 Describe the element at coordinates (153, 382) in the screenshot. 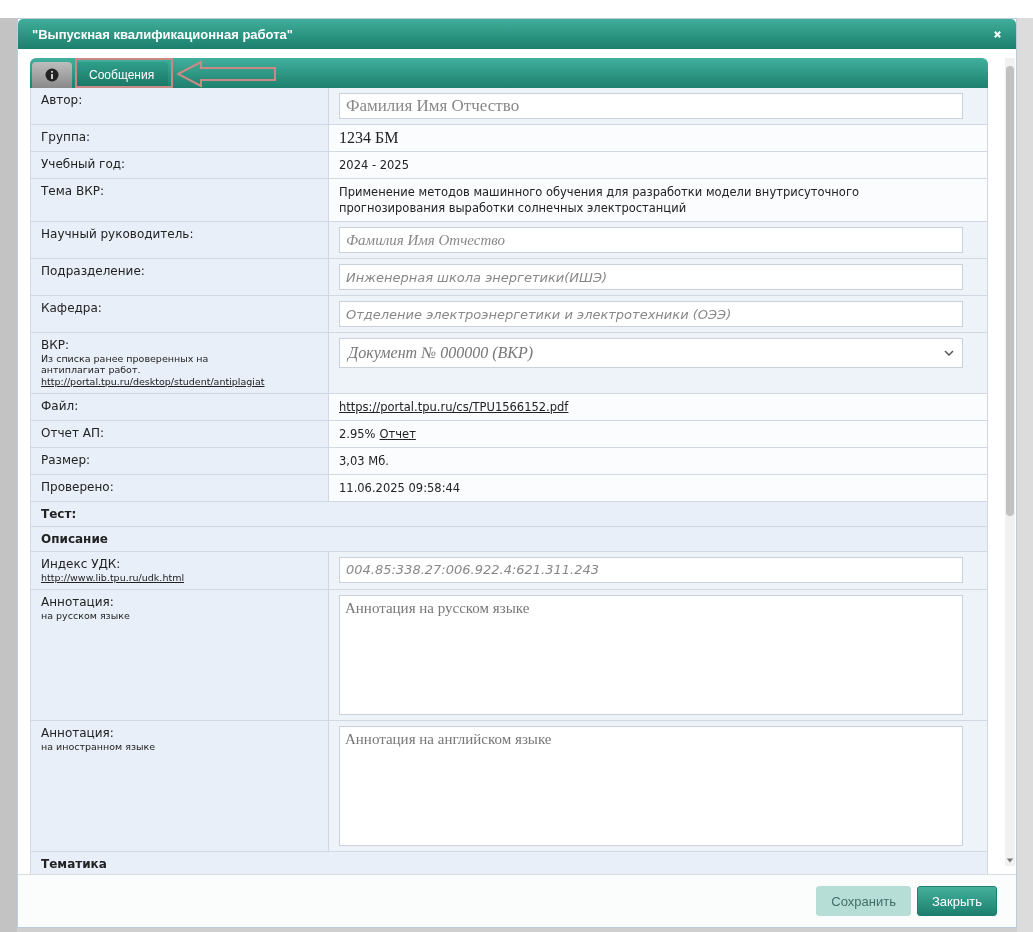

I see `help-link: http://portal.tpu.ru/desktop/student/antiplagiat` at that location.